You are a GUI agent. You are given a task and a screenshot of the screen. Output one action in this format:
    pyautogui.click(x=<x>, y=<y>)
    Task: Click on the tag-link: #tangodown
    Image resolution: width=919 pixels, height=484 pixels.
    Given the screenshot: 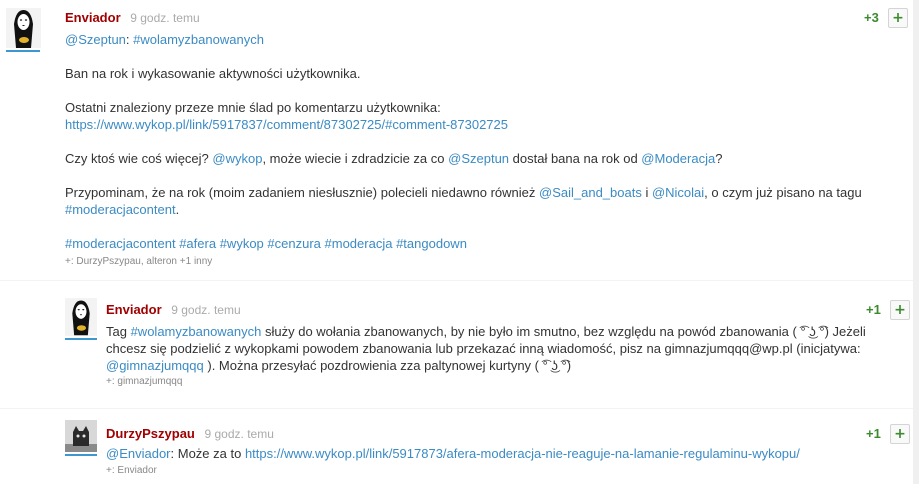 What is the action you would take?
    pyautogui.click(x=431, y=243)
    